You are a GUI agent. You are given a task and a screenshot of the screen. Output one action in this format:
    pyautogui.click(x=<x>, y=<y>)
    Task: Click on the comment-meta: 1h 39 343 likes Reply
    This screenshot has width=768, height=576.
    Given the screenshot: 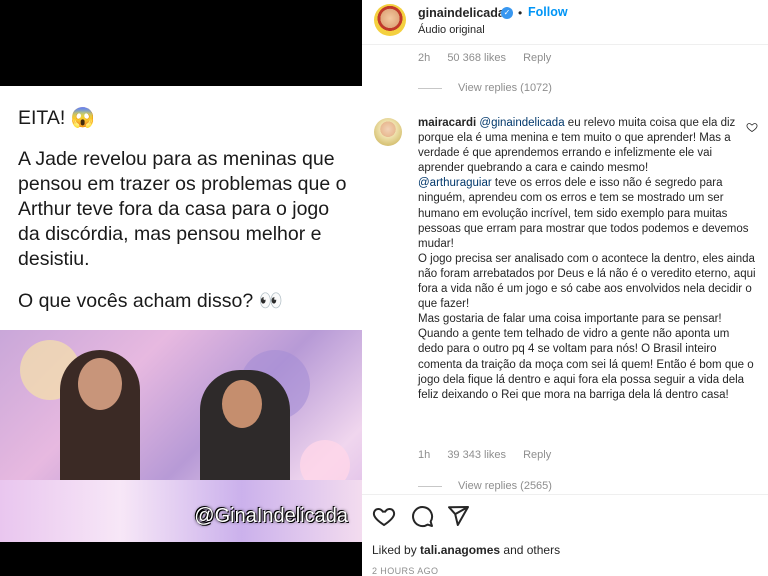 What is the action you would take?
    pyautogui.click(x=491, y=455)
    